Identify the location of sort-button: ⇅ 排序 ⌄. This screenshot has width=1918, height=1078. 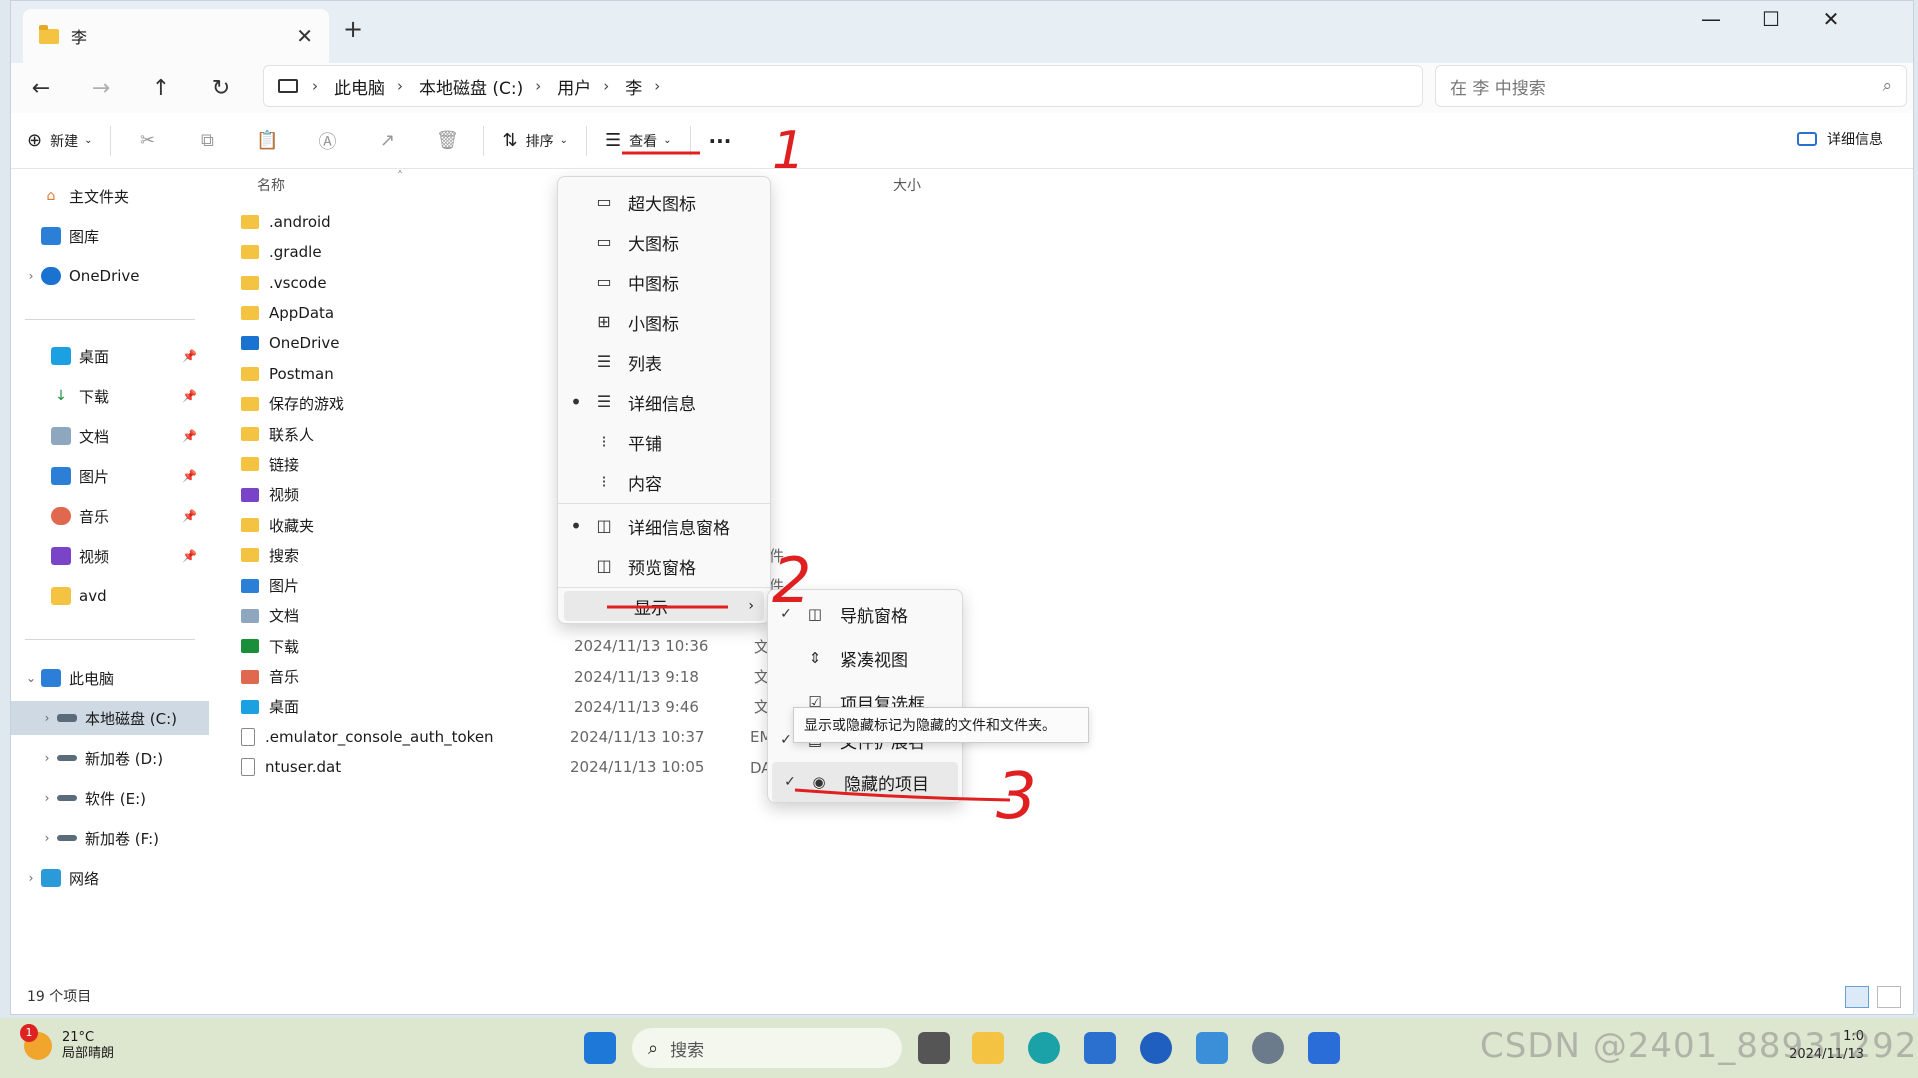
(534, 140).